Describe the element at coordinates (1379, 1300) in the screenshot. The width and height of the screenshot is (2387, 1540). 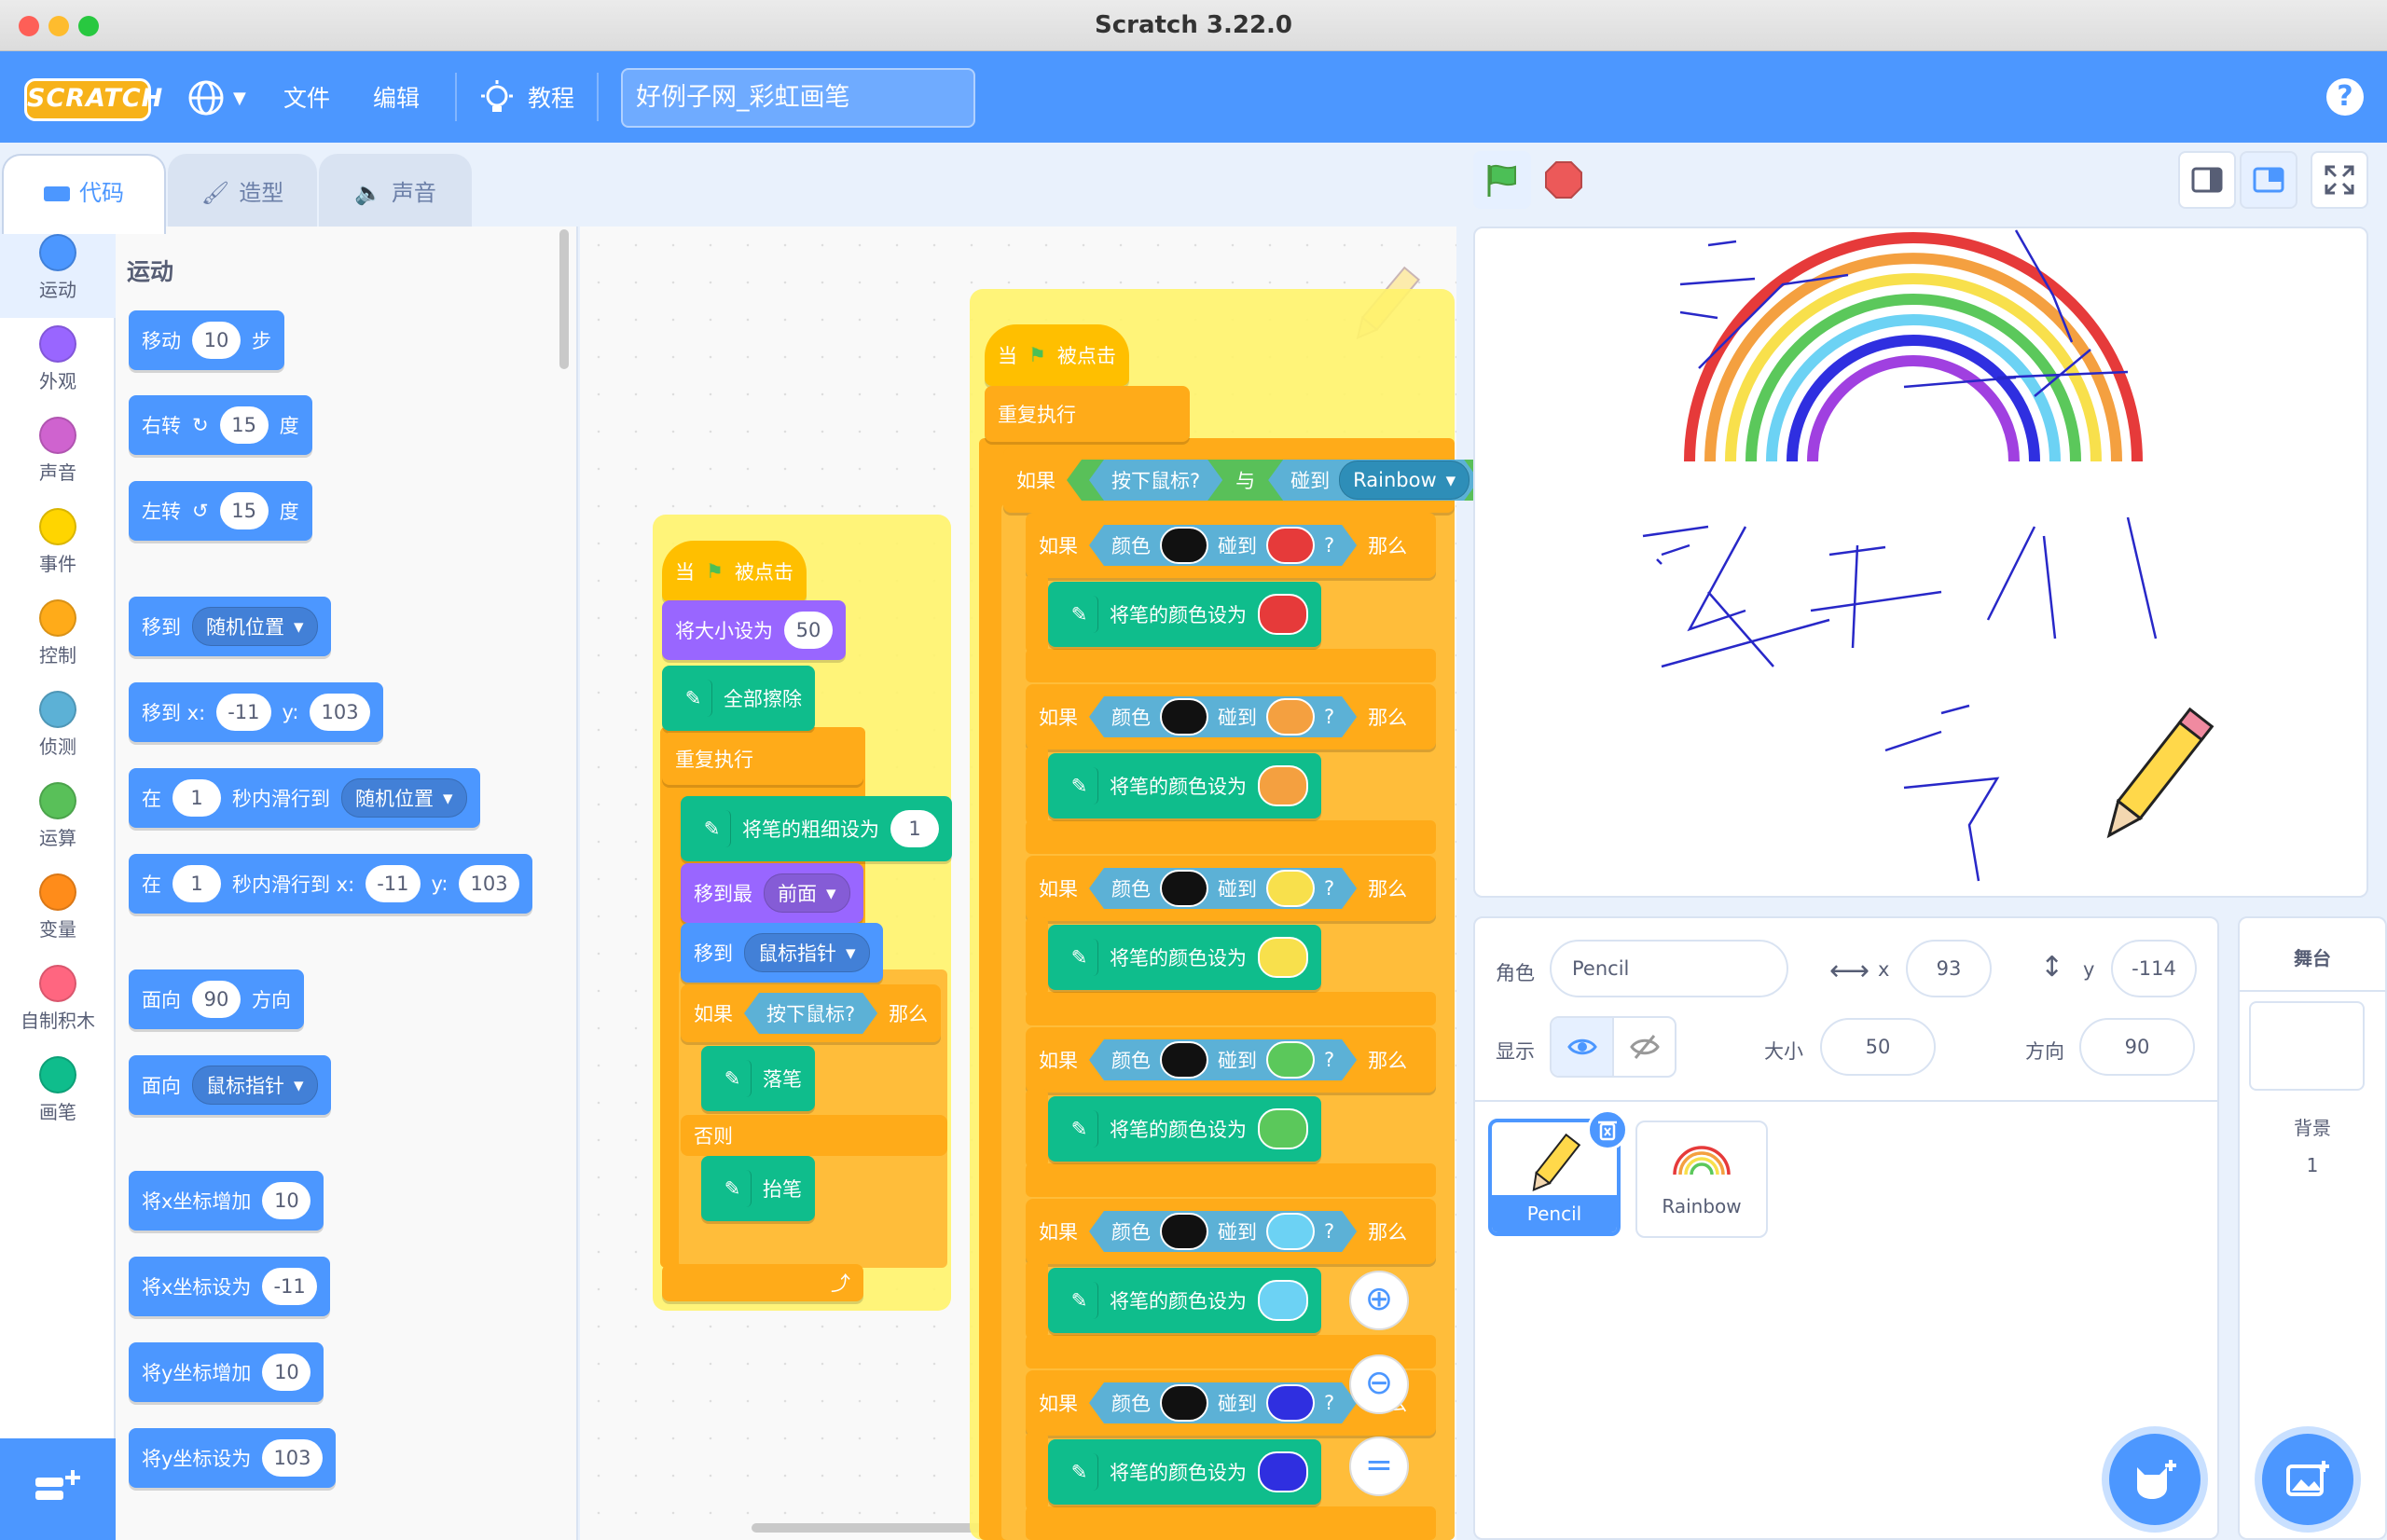
I see `zoom-in-button: ⊕` at that location.